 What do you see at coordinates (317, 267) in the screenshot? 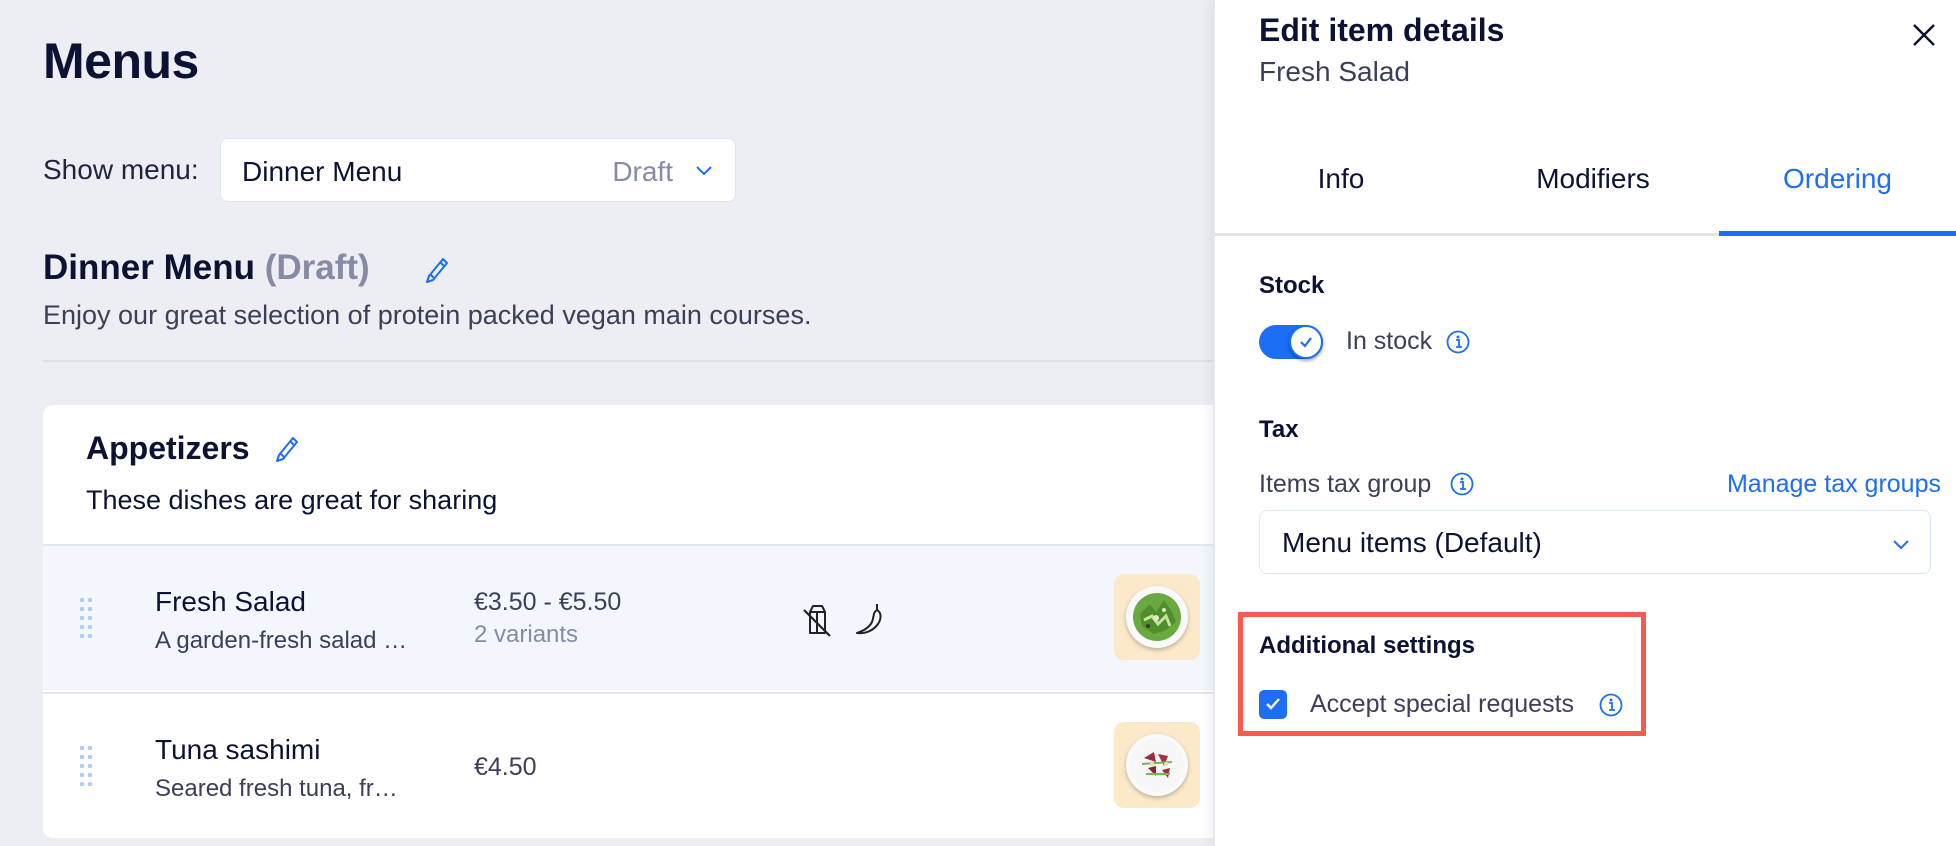
I see `menu-status: (Draft)` at bounding box center [317, 267].